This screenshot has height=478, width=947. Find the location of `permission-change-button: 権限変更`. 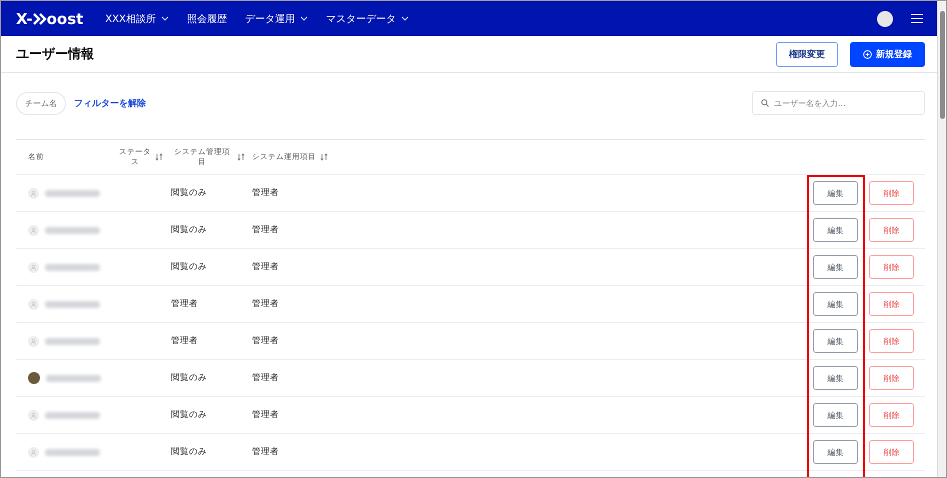

permission-change-button: 権限変更 is located at coordinates (807, 54).